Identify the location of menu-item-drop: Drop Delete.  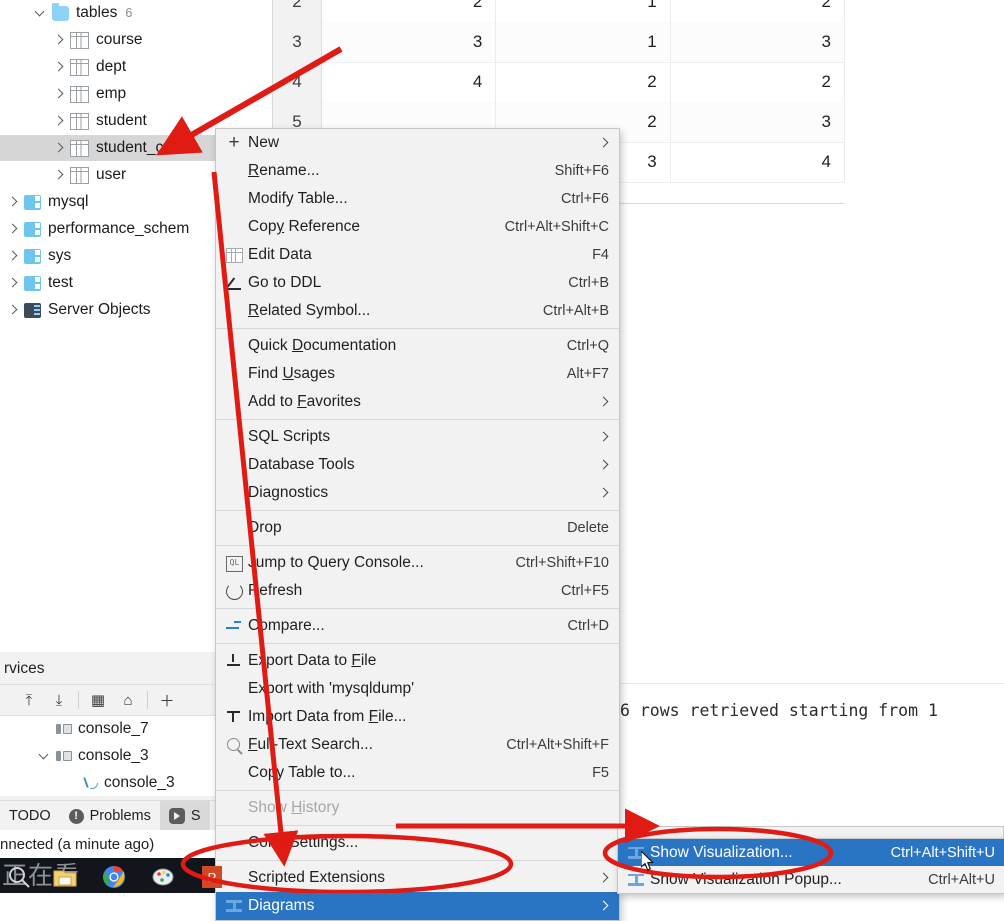
(417, 528).